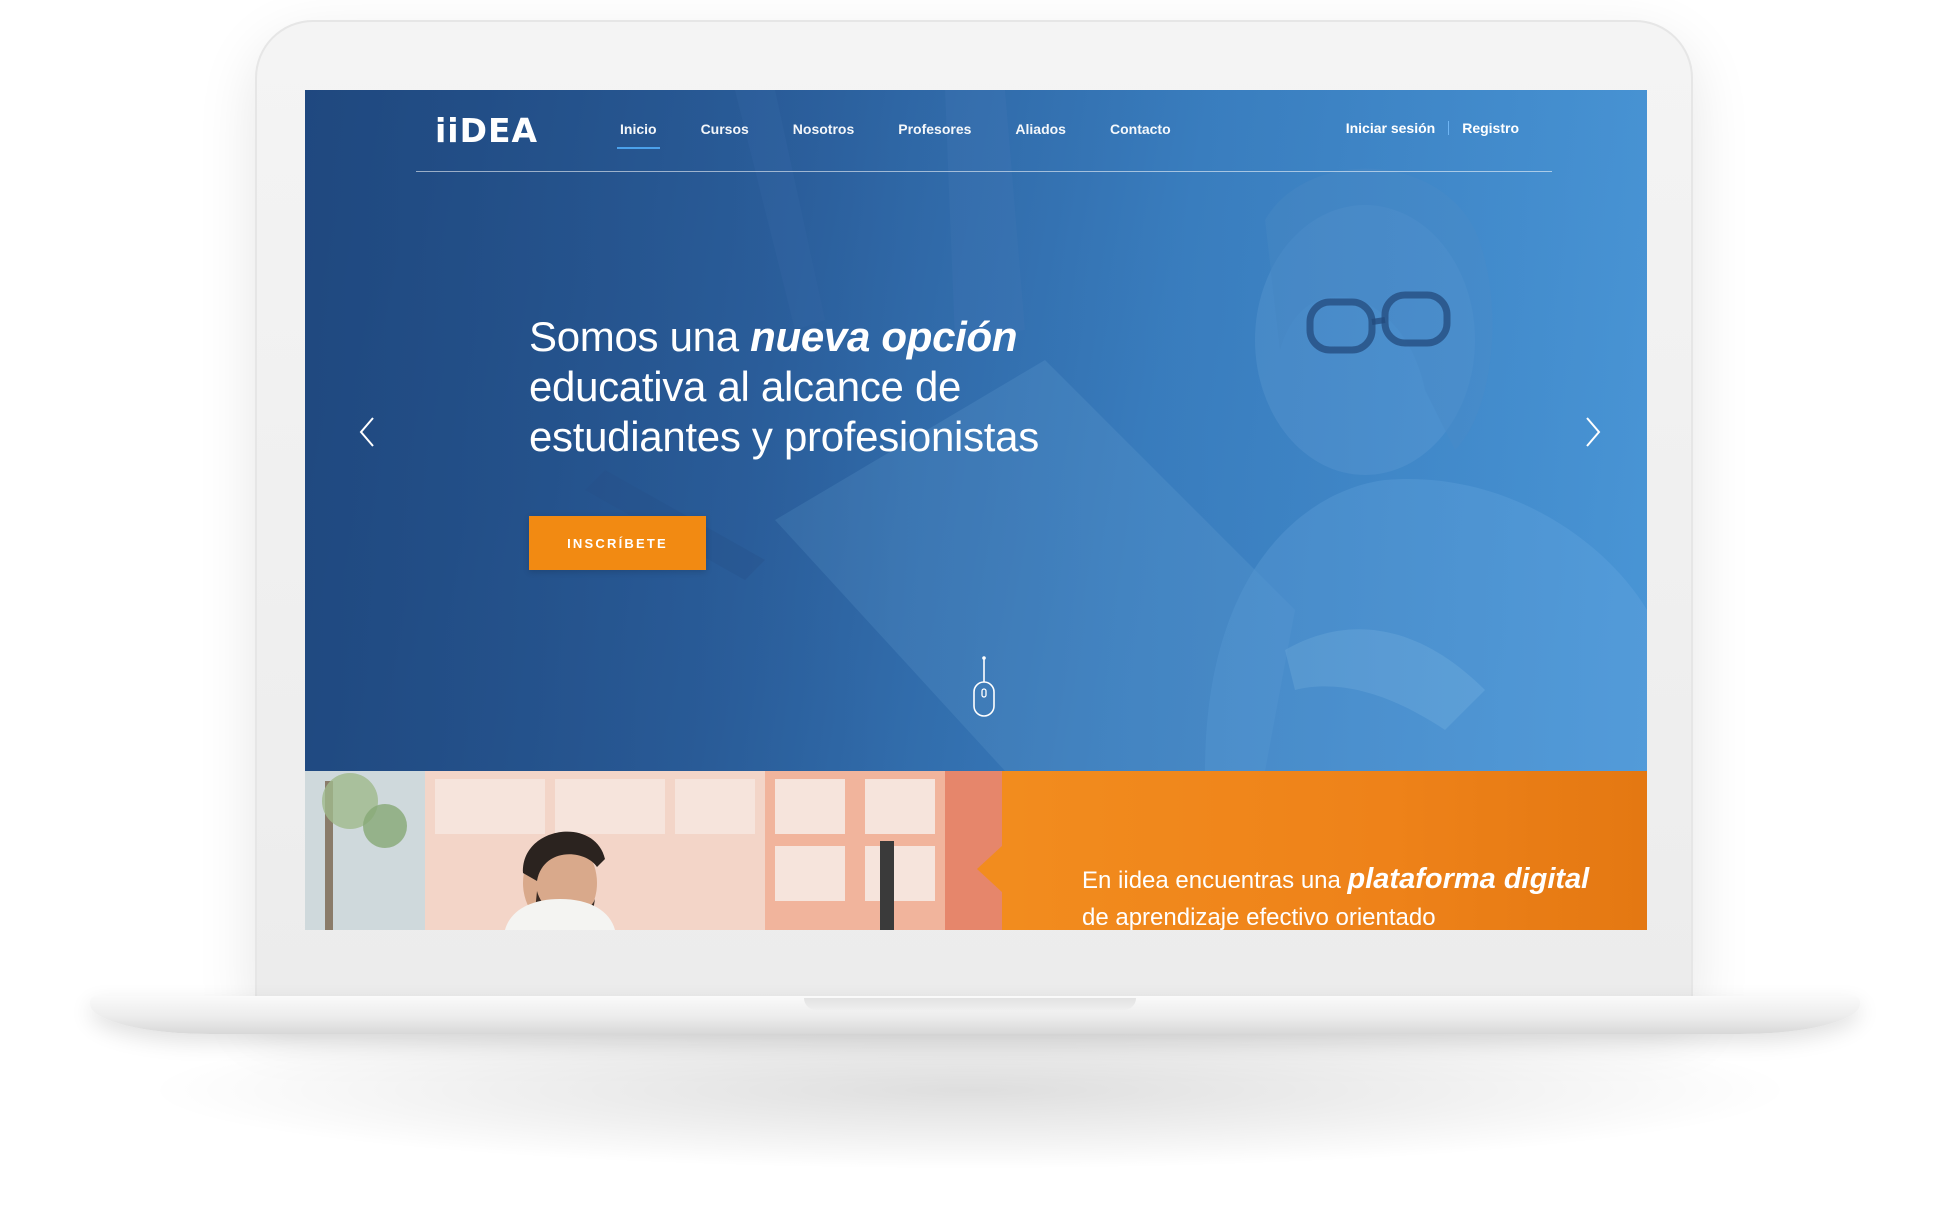 The height and width of the screenshot is (1226, 1940). What do you see at coordinates (1140, 135) in the screenshot?
I see `nav-item-contacto: Contacto` at bounding box center [1140, 135].